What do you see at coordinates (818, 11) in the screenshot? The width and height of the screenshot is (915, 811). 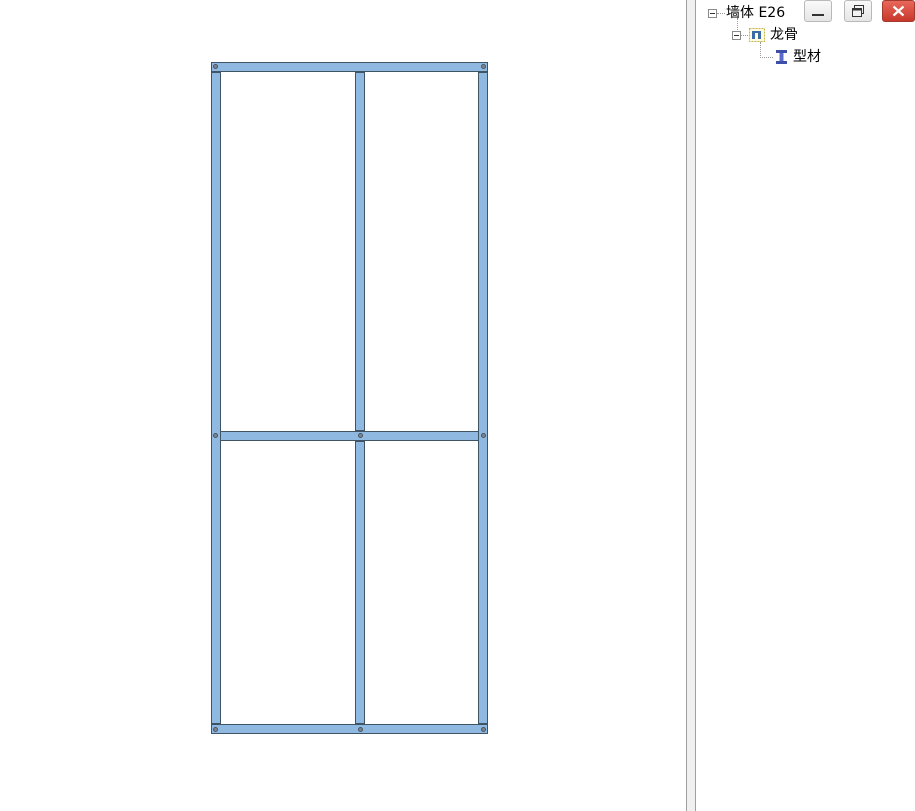 I see `minimize-button` at bounding box center [818, 11].